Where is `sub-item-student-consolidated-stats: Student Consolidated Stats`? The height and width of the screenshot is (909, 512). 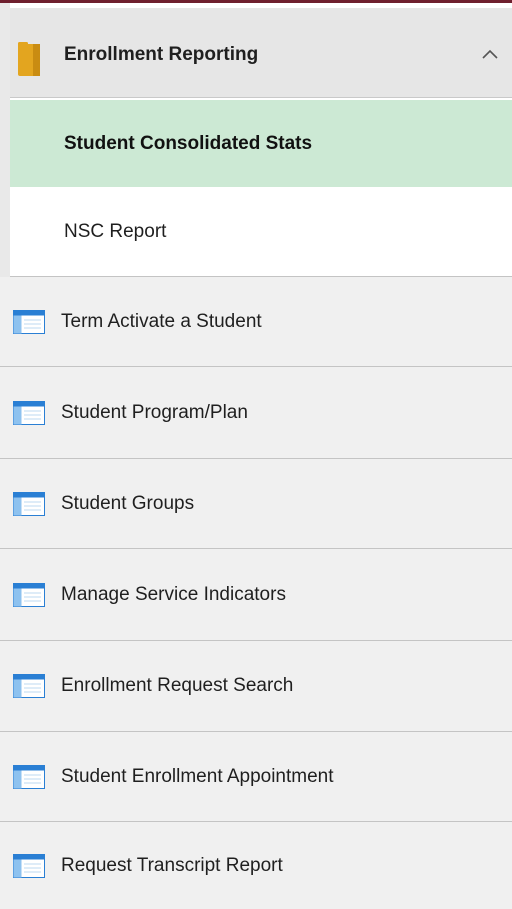
sub-item-student-consolidated-stats: Student Consolidated Stats is located at coordinates (261, 143).